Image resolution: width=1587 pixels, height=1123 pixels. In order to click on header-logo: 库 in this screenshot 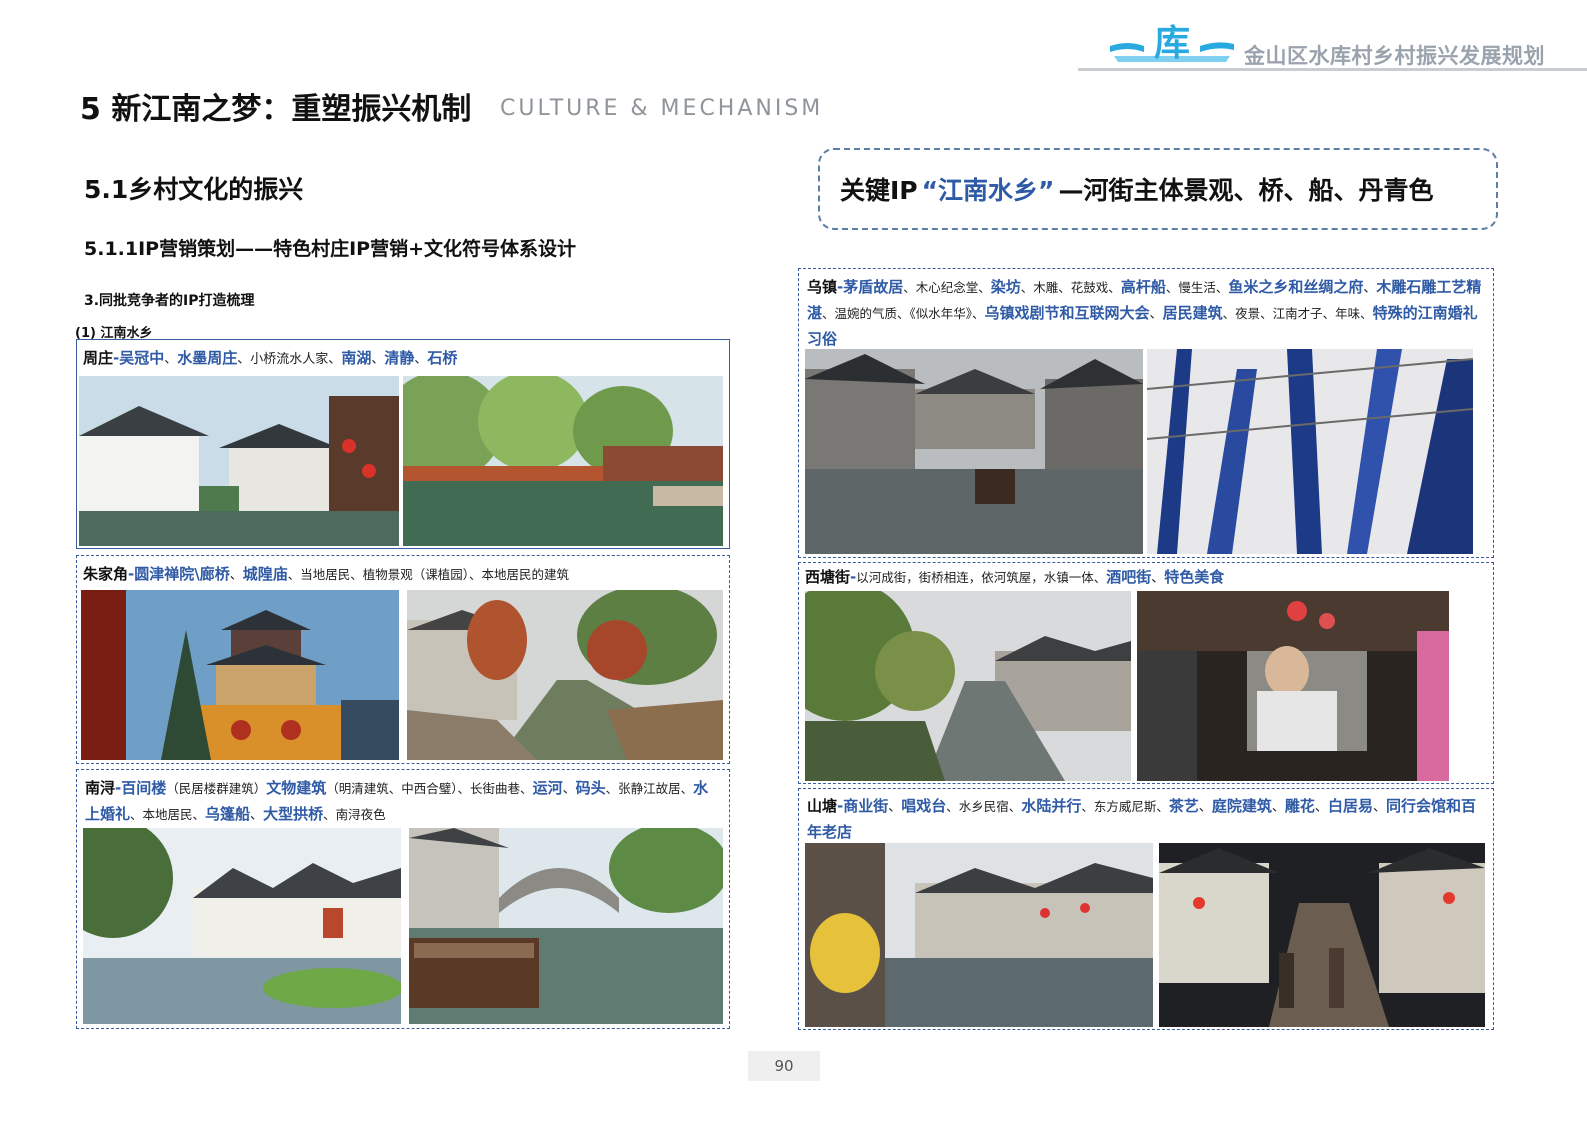, I will do `click(1172, 45)`.